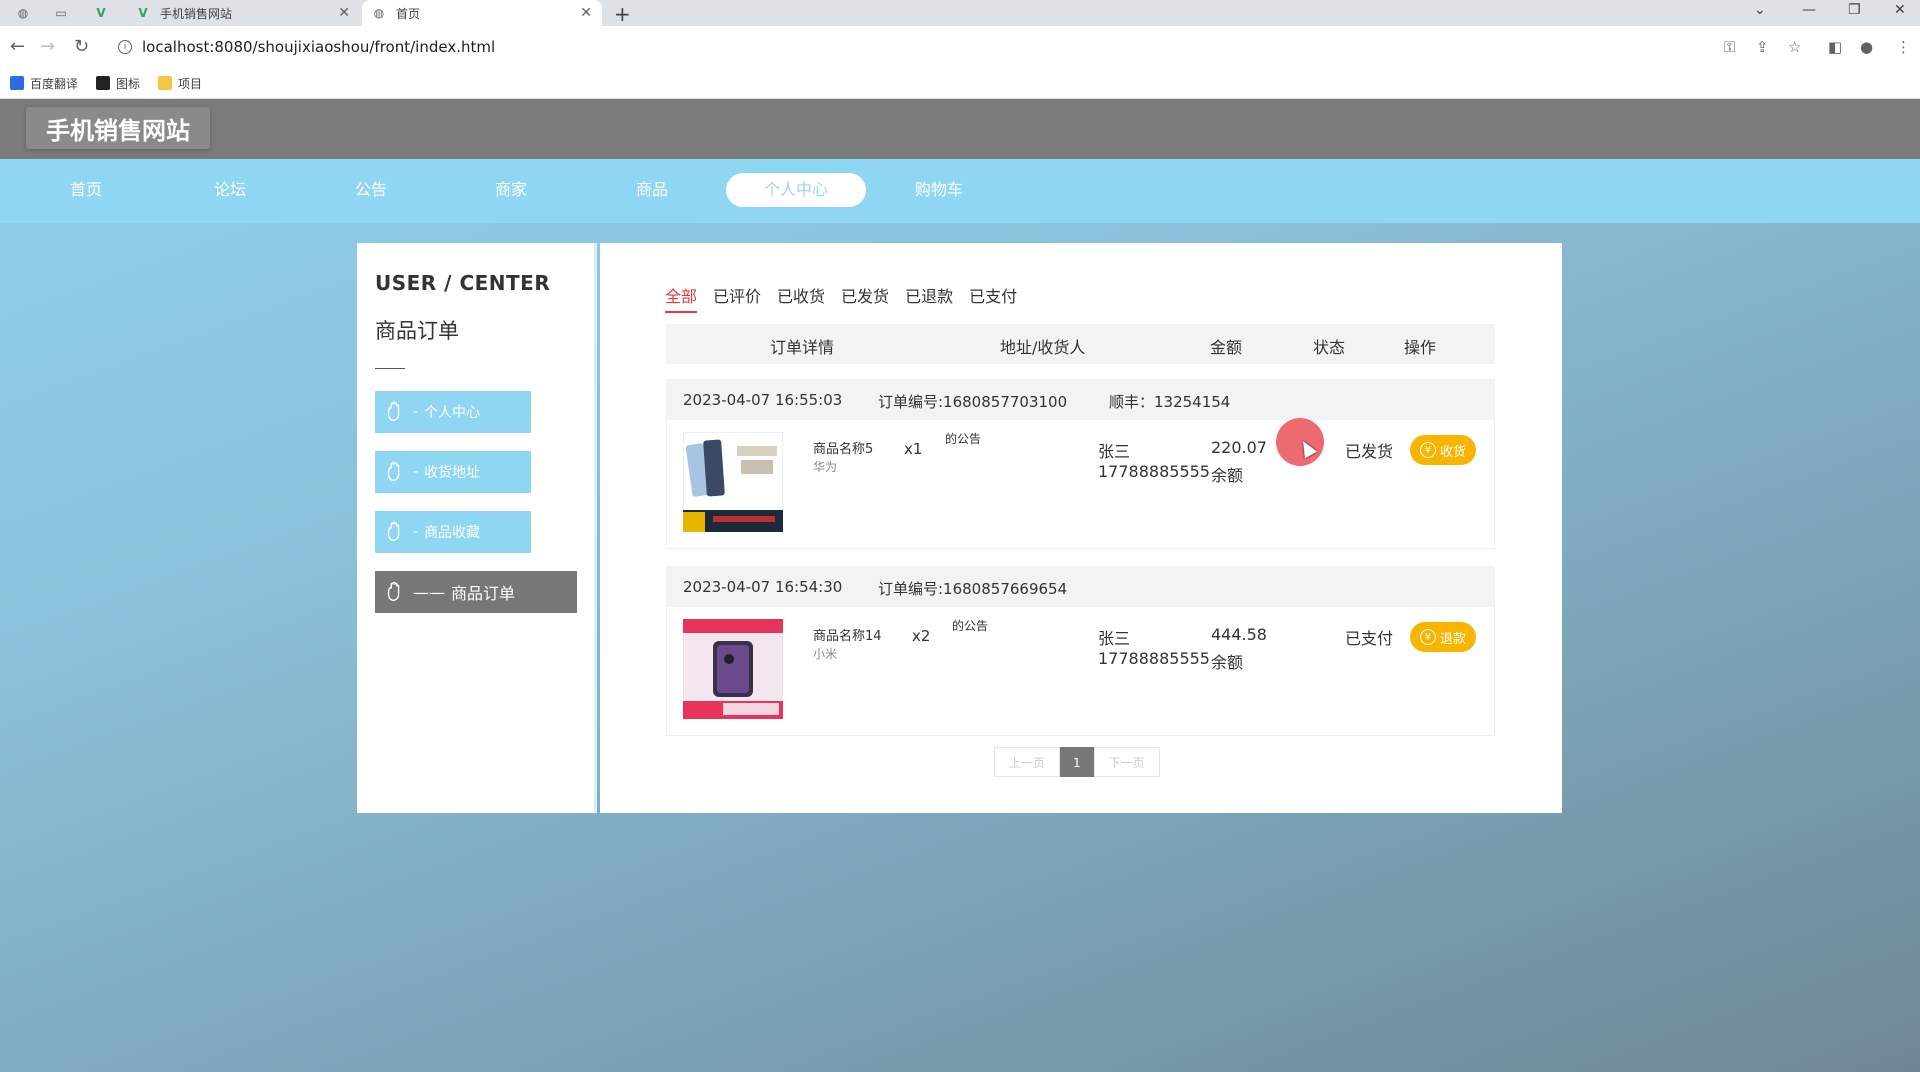 The height and width of the screenshot is (1072, 1920). Describe the element at coordinates (429, 592) in the screenshot. I see `dash: ——` at that location.